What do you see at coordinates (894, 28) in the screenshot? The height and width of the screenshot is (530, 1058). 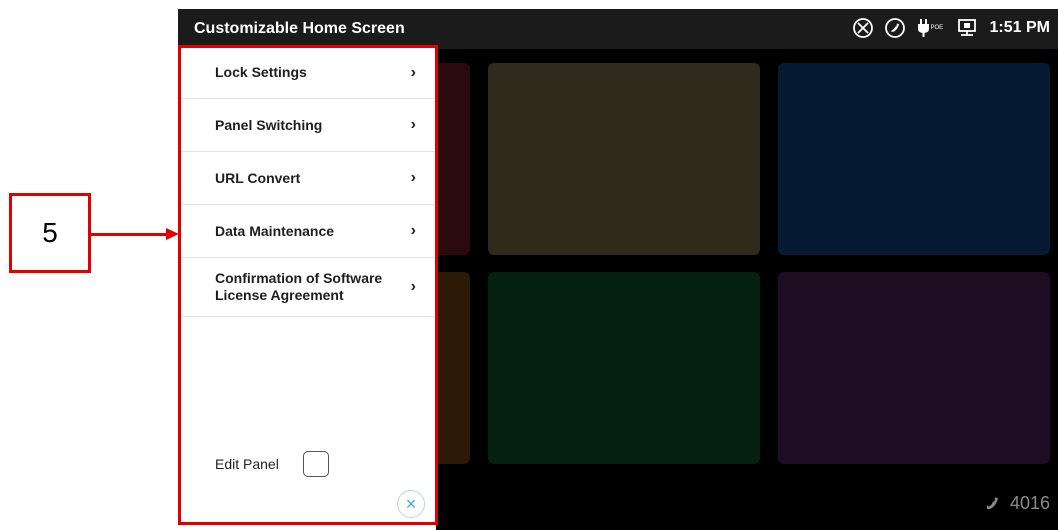 I see `phone-icon` at bounding box center [894, 28].